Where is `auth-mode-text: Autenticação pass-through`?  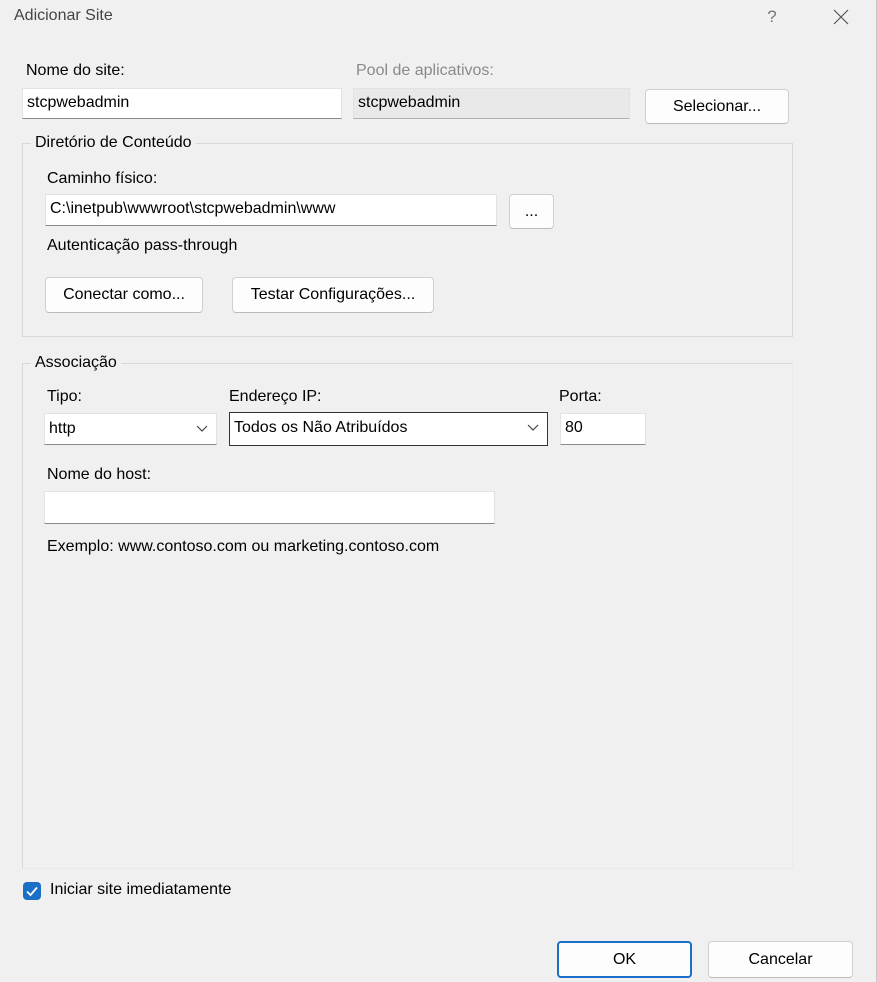
auth-mode-text: Autenticação pass-through is located at coordinates (142, 245).